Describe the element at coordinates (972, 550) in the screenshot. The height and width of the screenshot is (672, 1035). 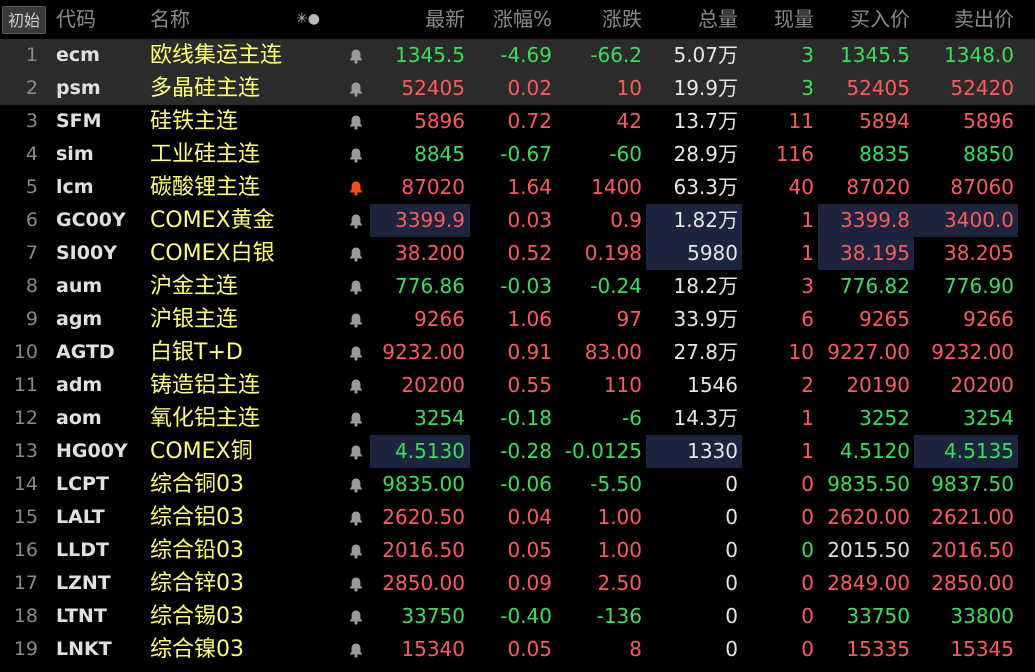
I see `ask-price: 2016.50` at that location.